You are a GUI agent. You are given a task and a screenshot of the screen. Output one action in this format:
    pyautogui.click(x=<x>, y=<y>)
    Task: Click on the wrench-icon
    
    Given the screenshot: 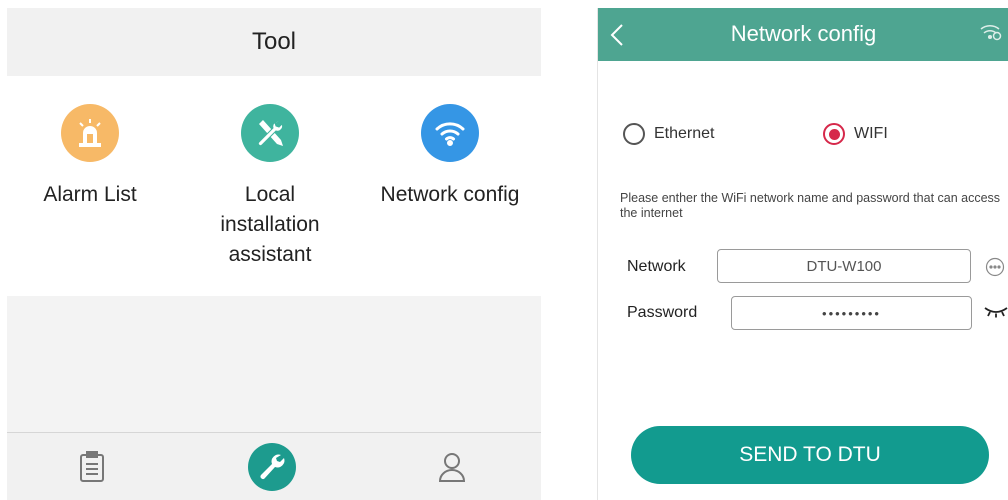 What is the action you would take?
    pyautogui.click(x=272, y=467)
    